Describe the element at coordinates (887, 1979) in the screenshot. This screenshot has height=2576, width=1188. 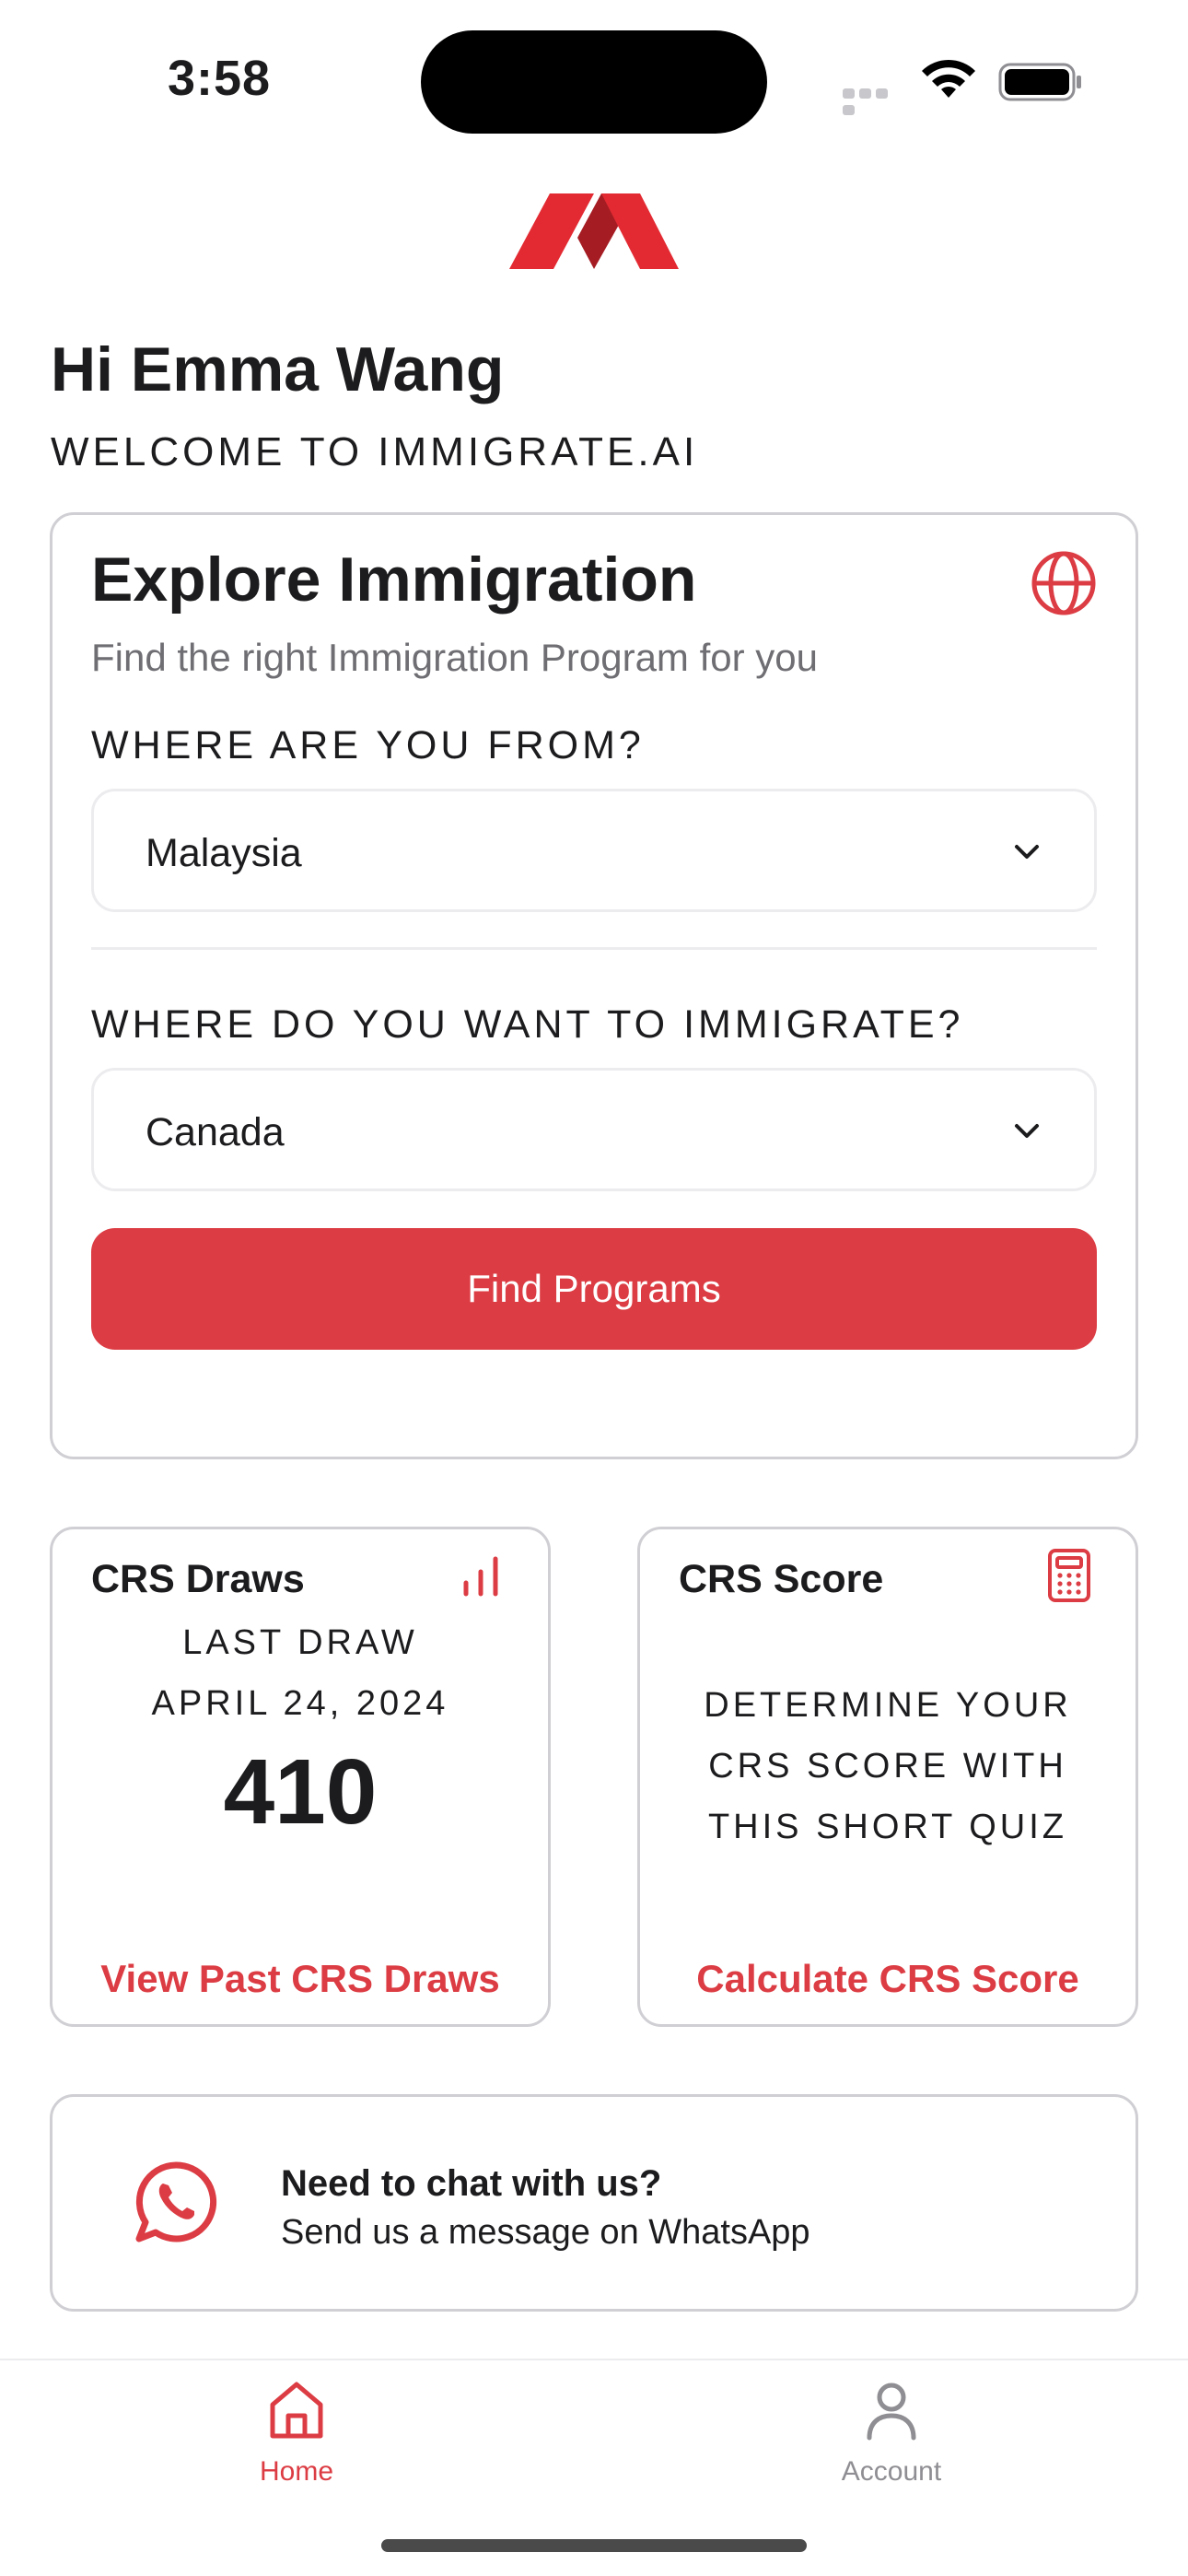
I see `calculate-crs-score-link: Calculate CRS Score` at that location.